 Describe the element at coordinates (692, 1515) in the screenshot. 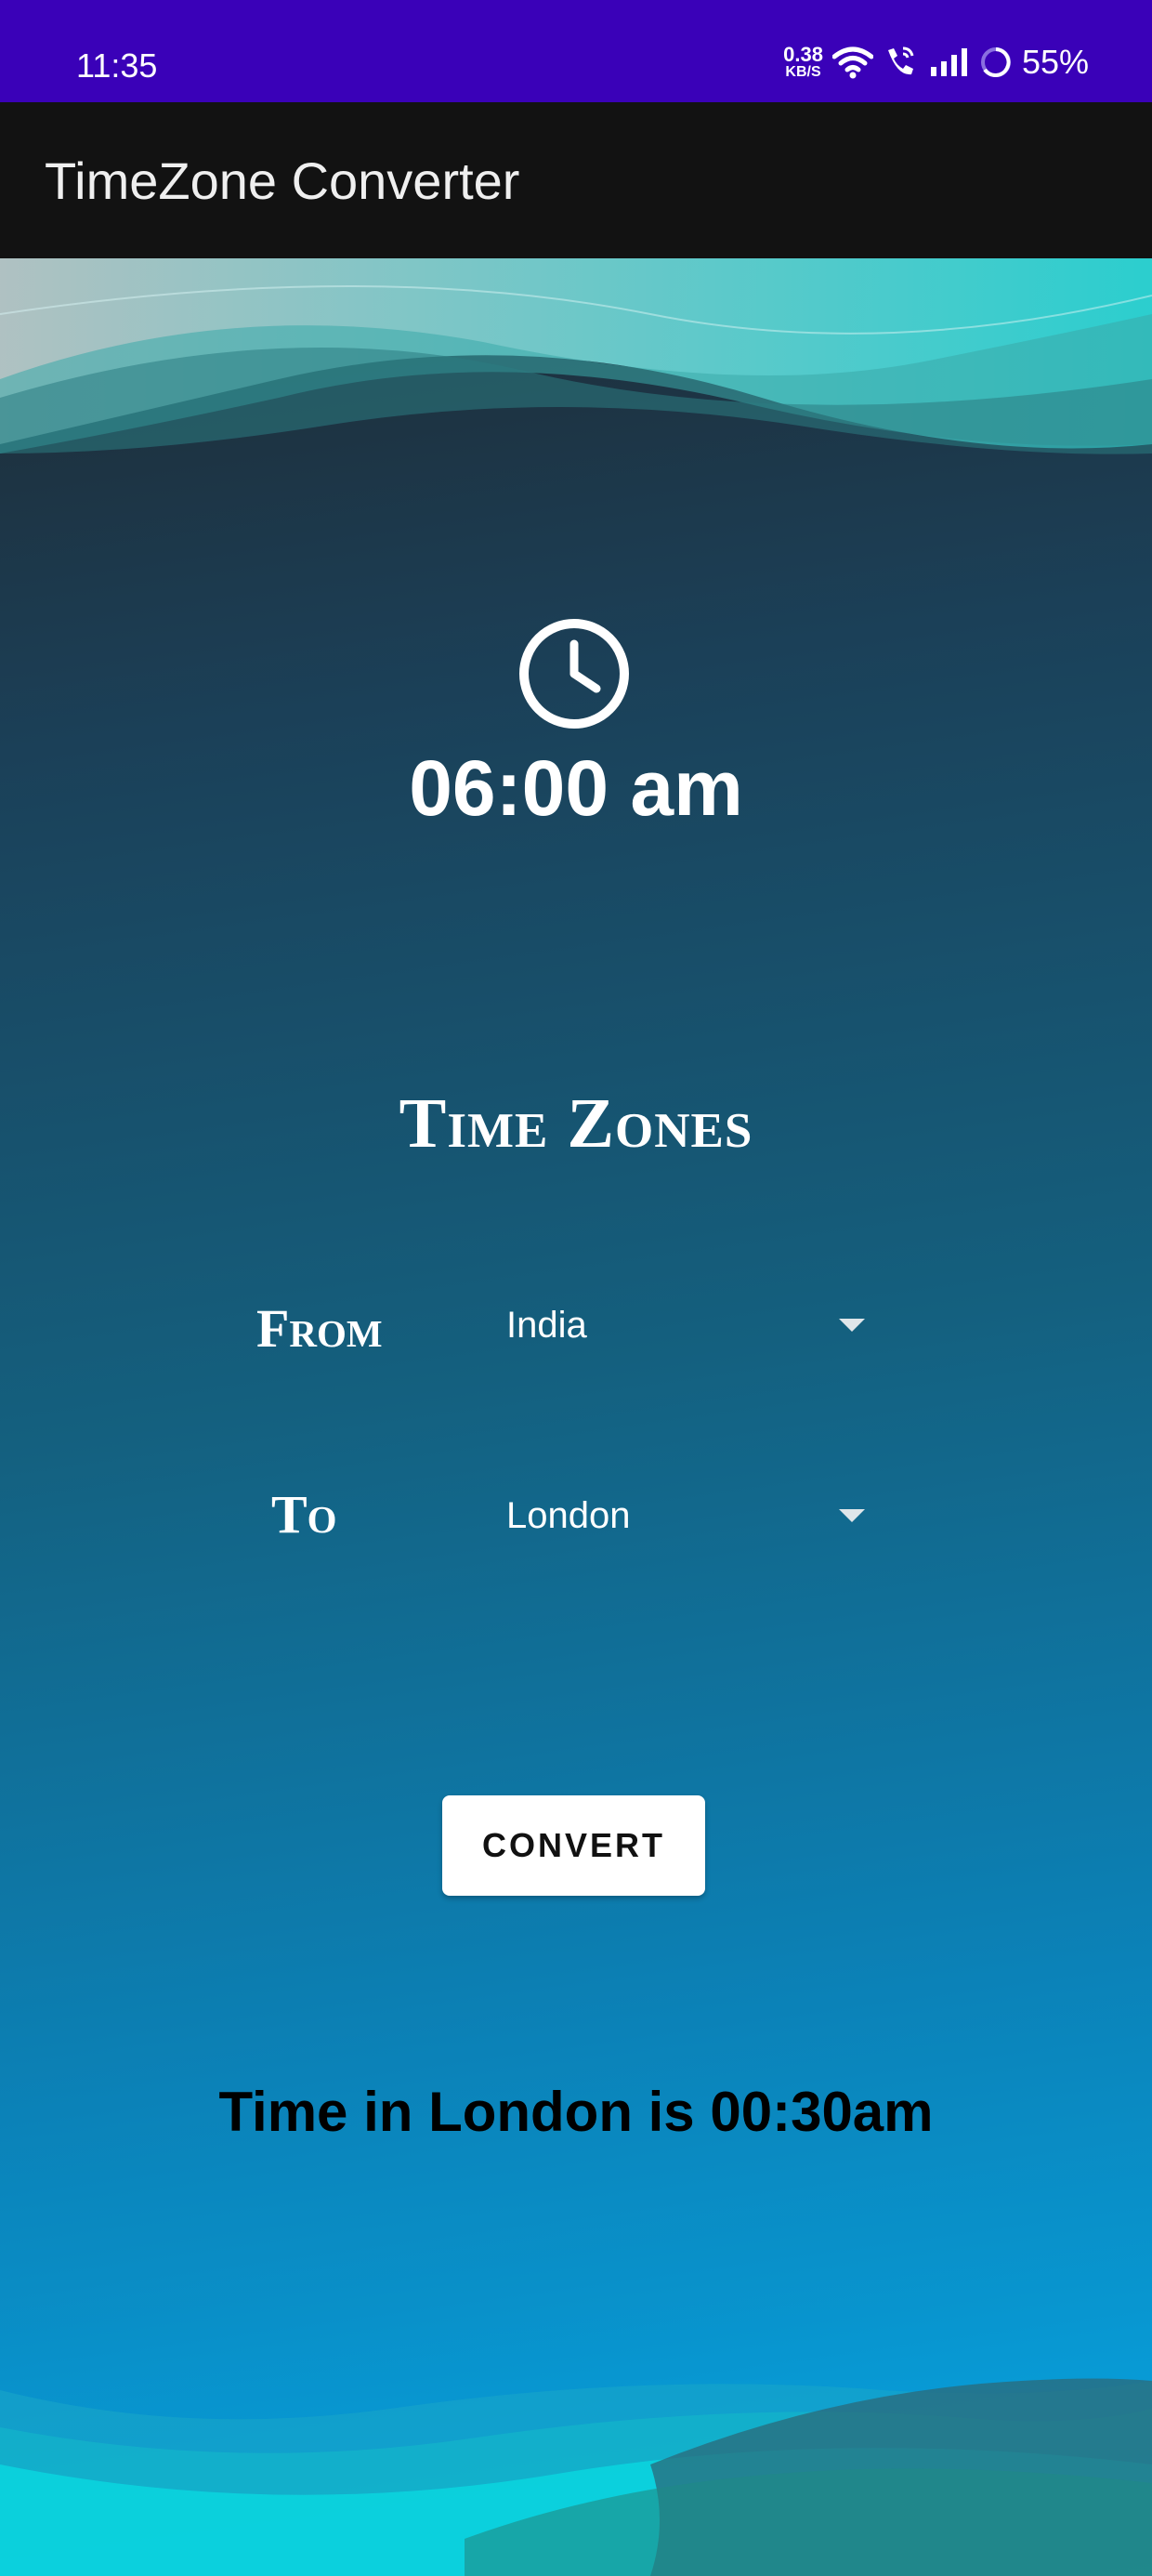

I see `to-timezone-dropdown: London` at that location.